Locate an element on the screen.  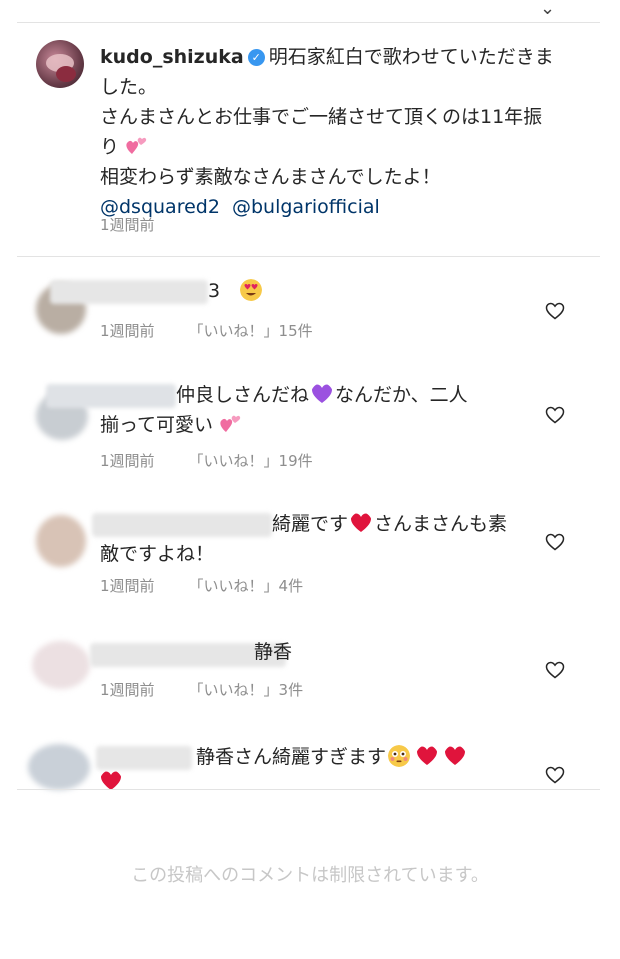
comment-meta: 1週間前 「いいね！」4件 is located at coordinates (202, 586).